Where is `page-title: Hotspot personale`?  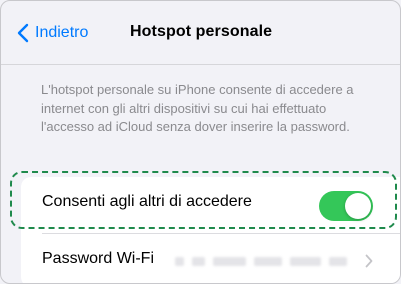
page-title: Hotspot personale is located at coordinates (201, 31).